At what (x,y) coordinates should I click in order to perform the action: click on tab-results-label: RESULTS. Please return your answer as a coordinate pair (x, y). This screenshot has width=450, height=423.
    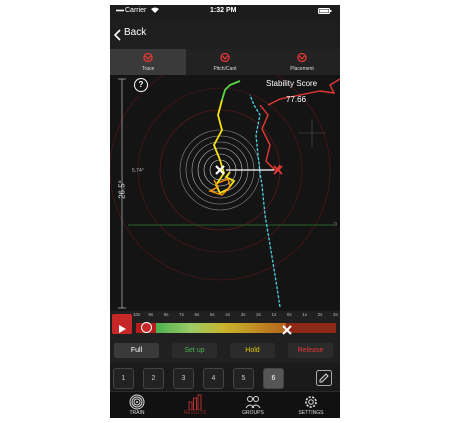
    Looking at the image, I should click on (195, 413).